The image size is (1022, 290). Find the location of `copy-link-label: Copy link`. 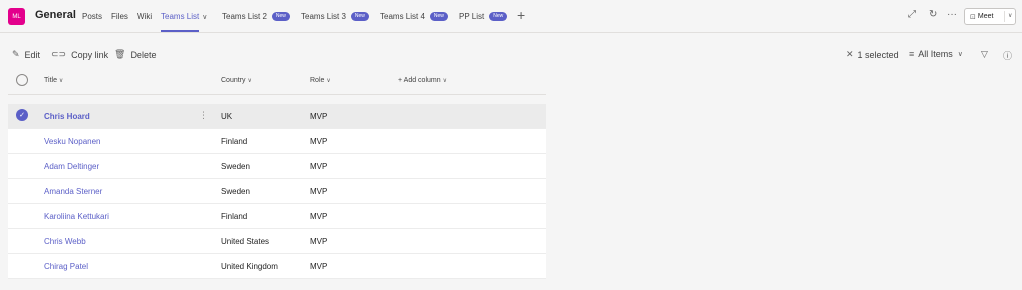

copy-link-label: Copy link is located at coordinates (90, 54).